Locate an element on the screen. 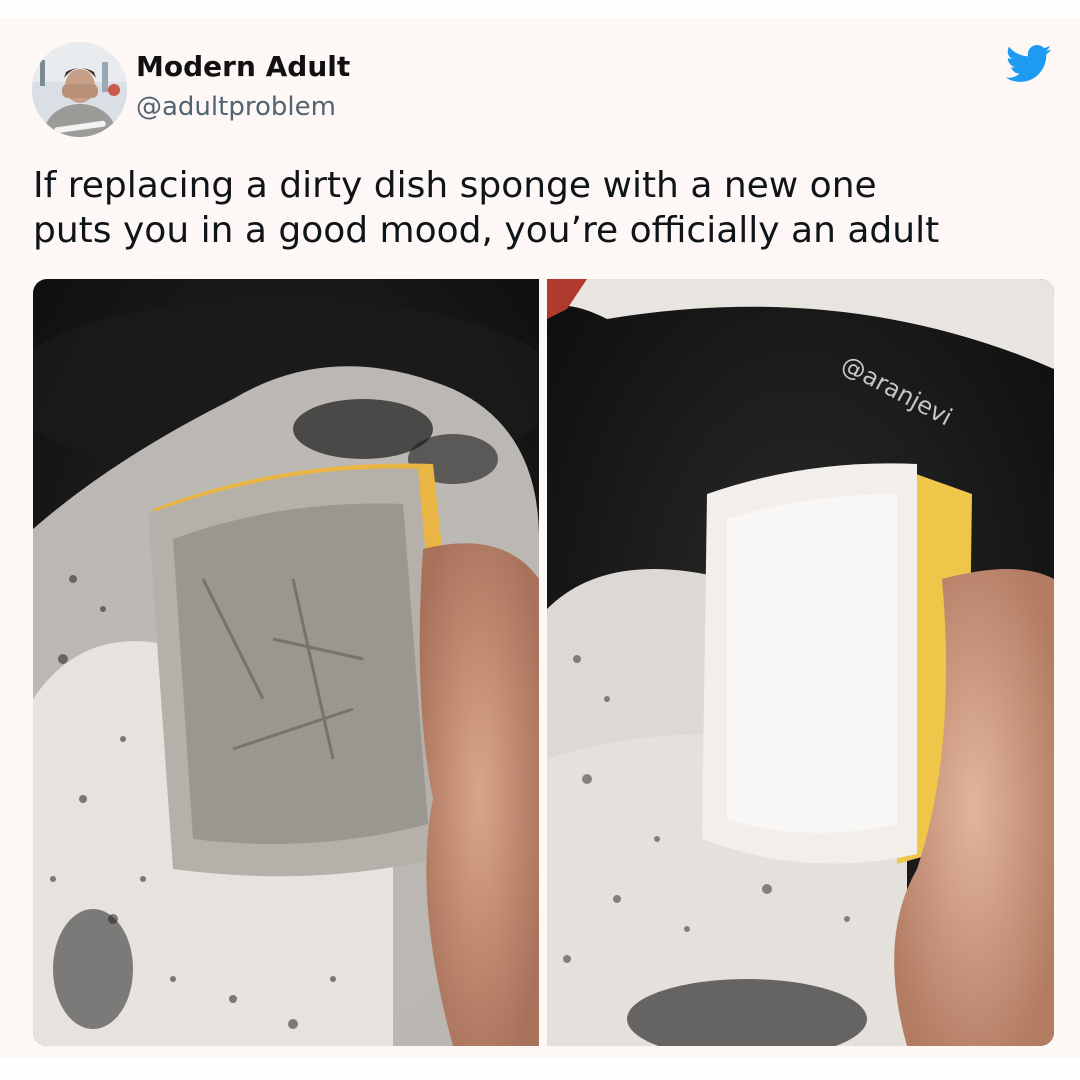  avatar is located at coordinates (79, 89).